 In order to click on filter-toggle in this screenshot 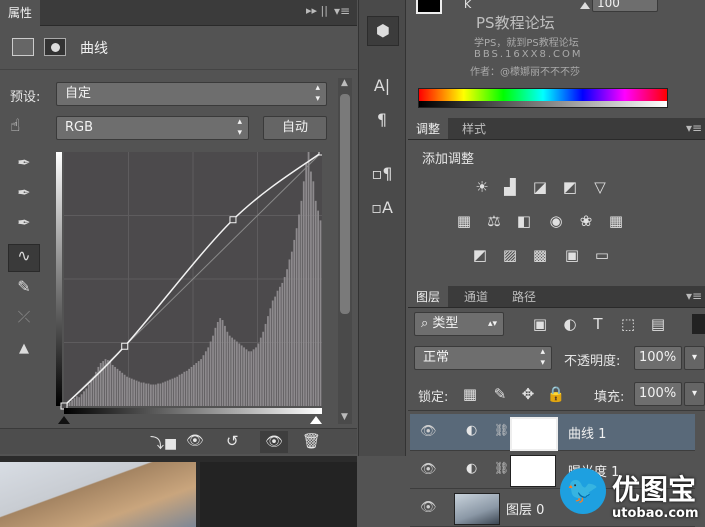, I will do `click(698, 324)`.